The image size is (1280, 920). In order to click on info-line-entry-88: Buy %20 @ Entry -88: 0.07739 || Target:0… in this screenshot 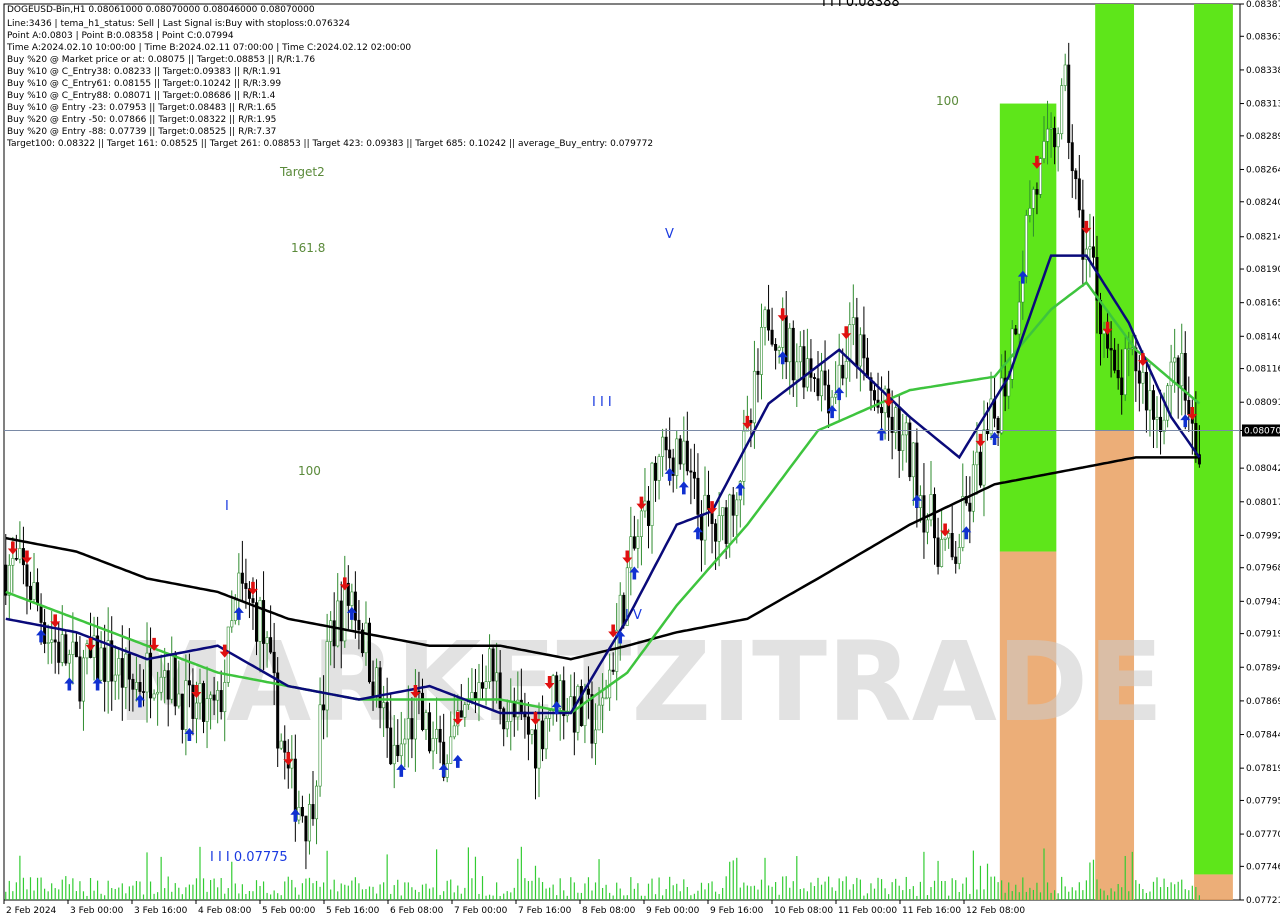, I will do `click(141, 132)`.